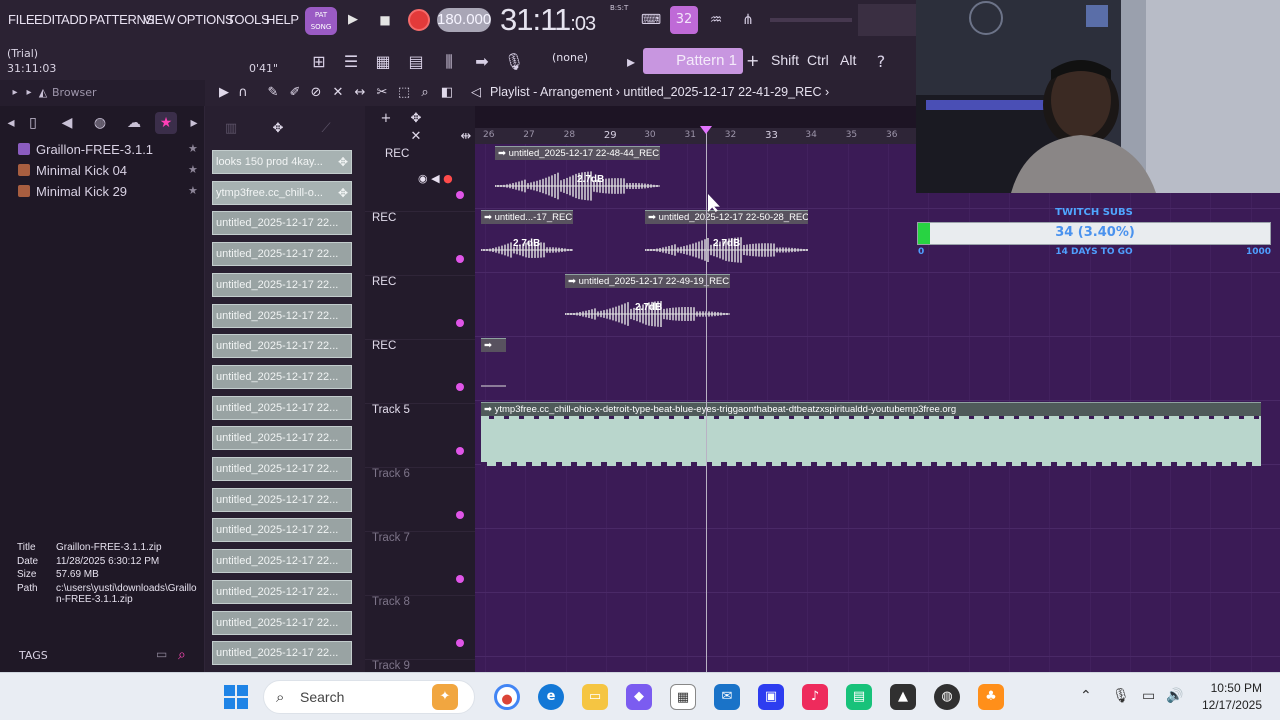 The height and width of the screenshot is (720, 1280). I want to click on audio-clip: ➡, so click(493, 362).